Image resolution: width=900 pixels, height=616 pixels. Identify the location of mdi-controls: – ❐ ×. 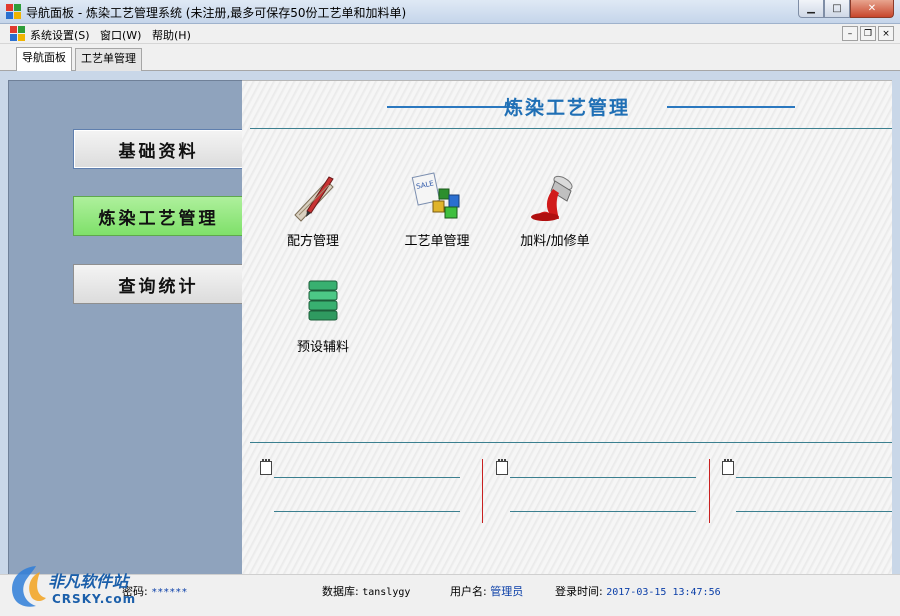
(868, 33).